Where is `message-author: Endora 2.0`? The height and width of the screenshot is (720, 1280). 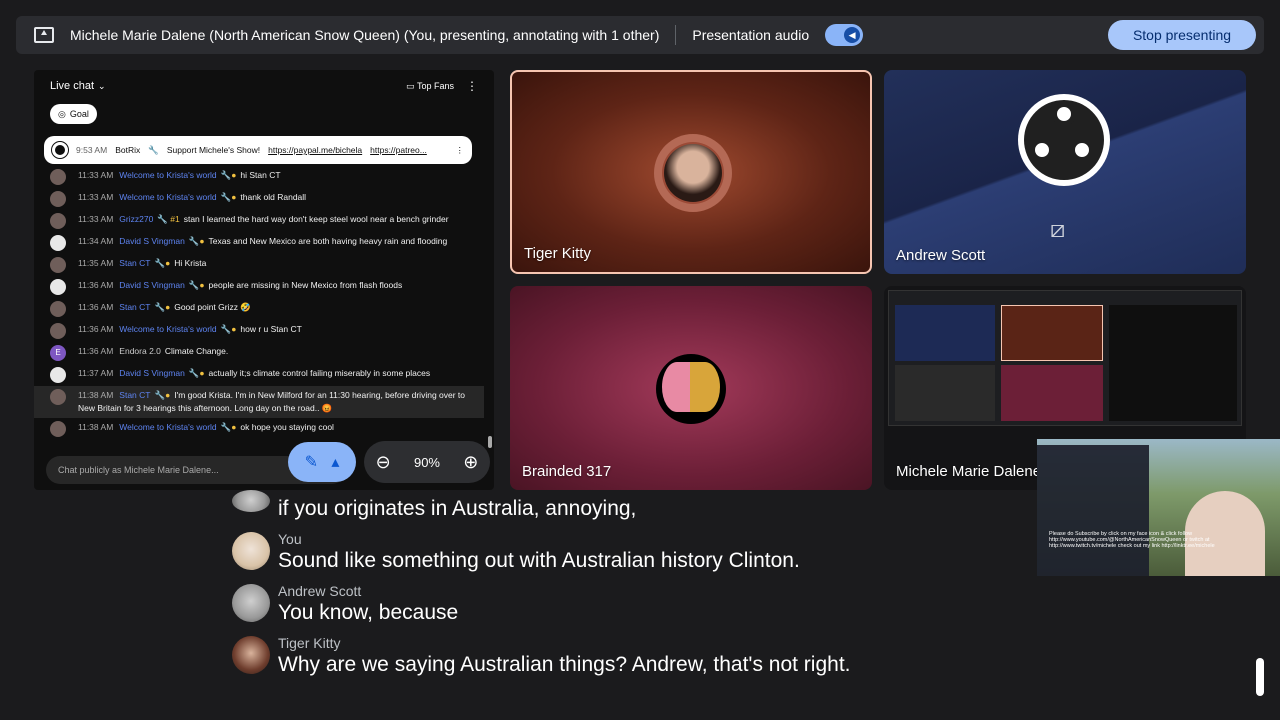 message-author: Endora 2.0 is located at coordinates (140, 351).